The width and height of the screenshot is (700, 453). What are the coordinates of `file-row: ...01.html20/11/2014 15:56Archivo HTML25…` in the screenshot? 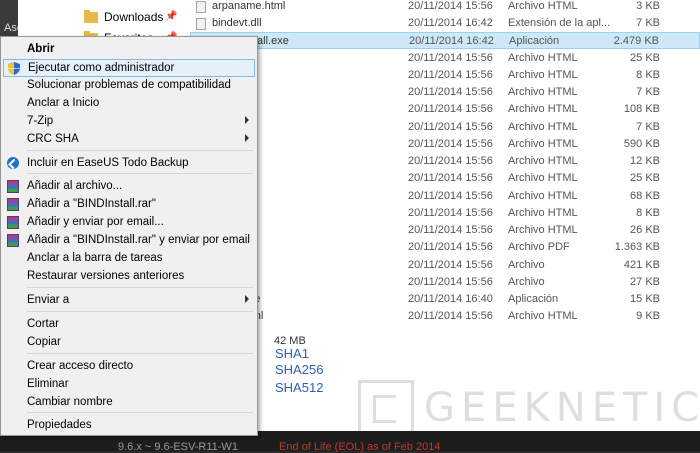 It's located at (445, 58).